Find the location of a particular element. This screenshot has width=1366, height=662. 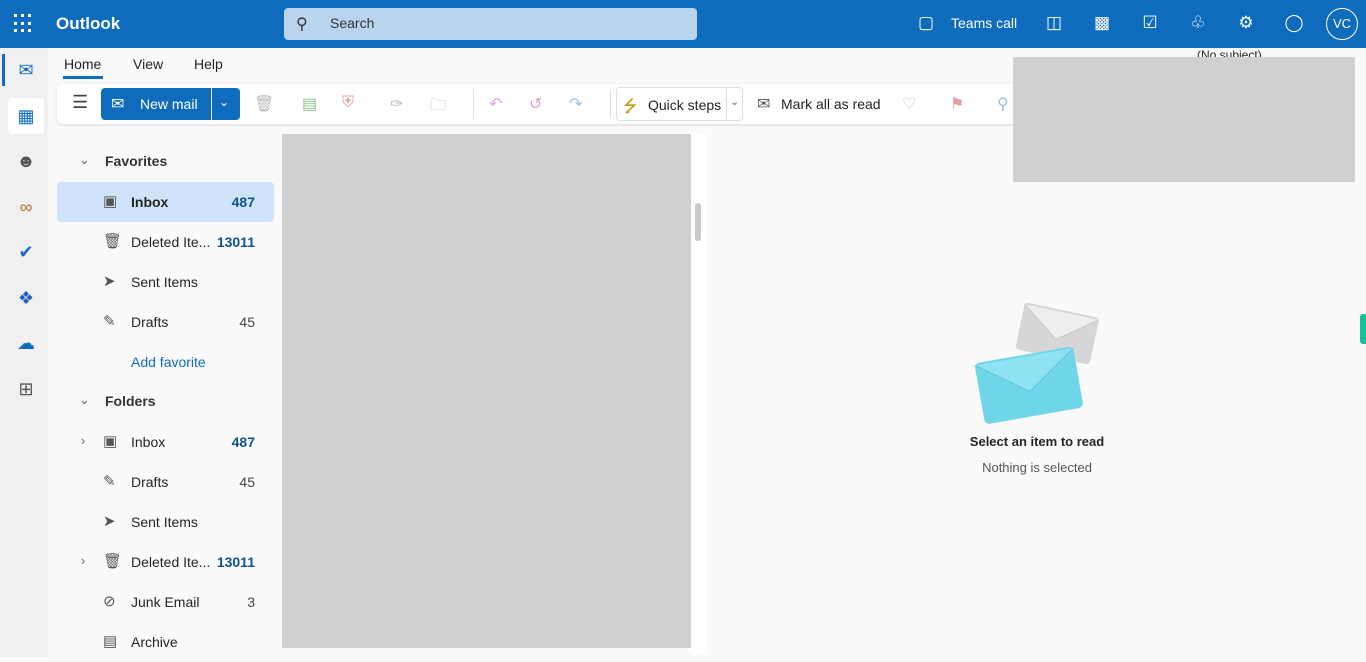

mail-icon: ✉ is located at coordinates (26, 70).